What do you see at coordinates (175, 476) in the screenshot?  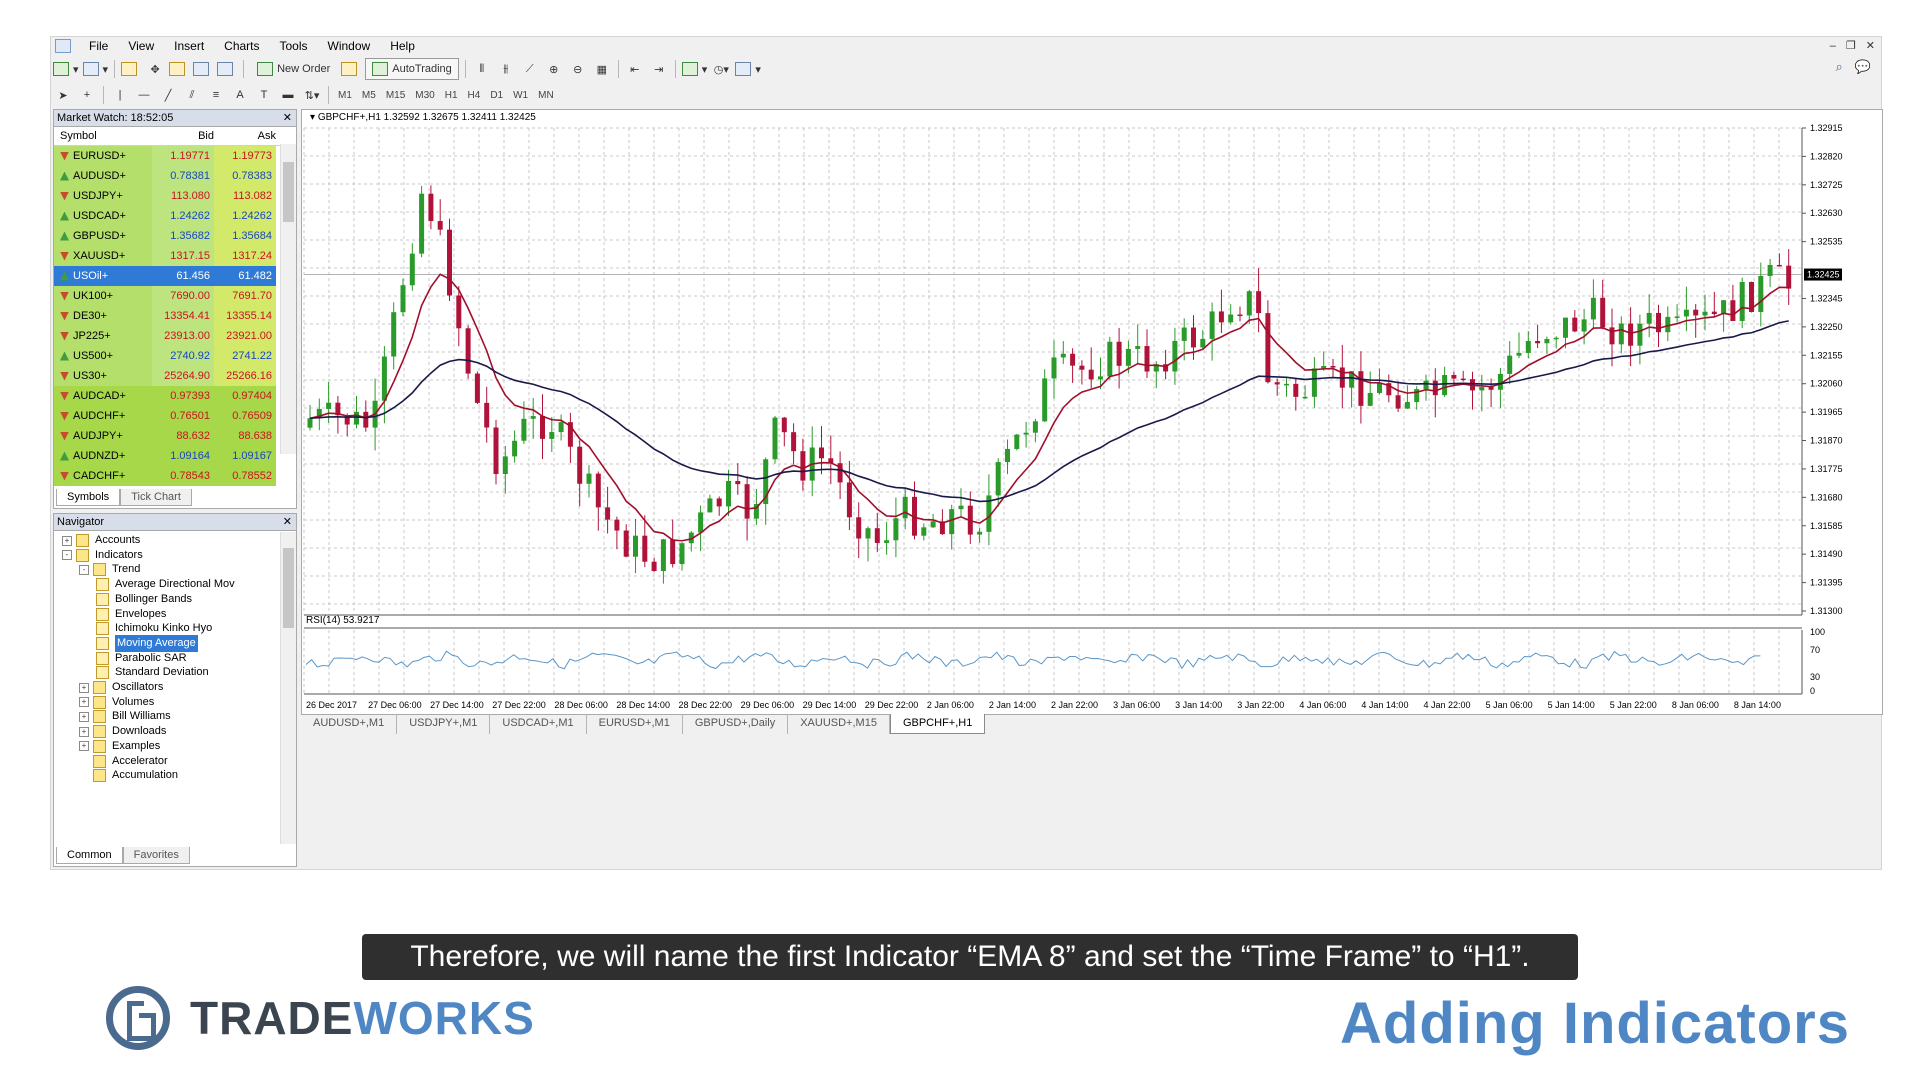 I see `market-watch-row: CADCHF+ 0.78543 0.78552` at bounding box center [175, 476].